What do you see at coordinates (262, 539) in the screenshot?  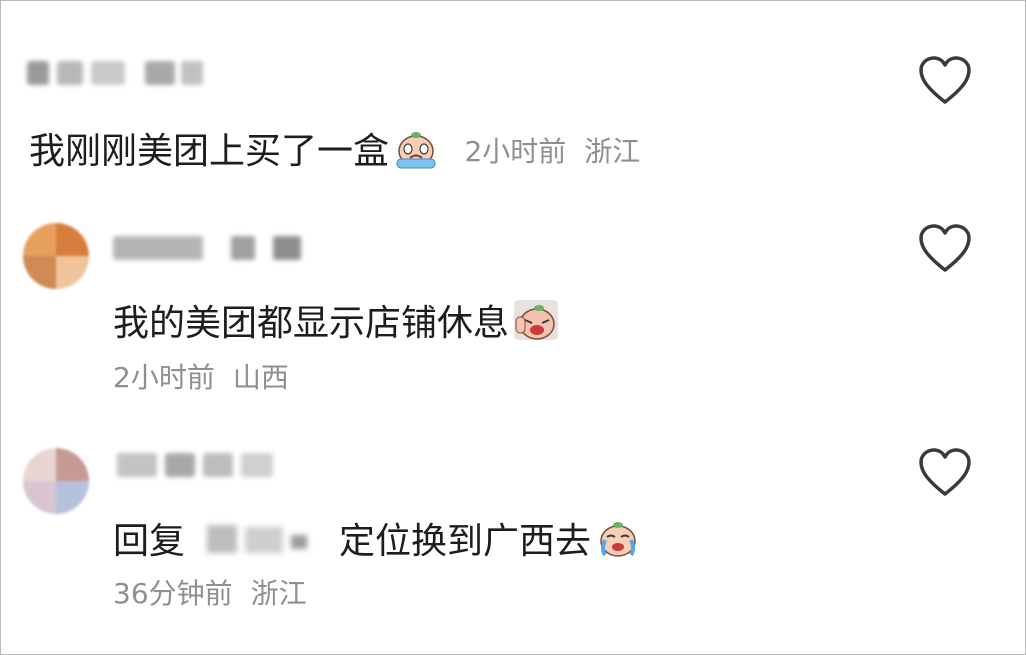 I see `reply-target-blurred` at bounding box center [262, 539].